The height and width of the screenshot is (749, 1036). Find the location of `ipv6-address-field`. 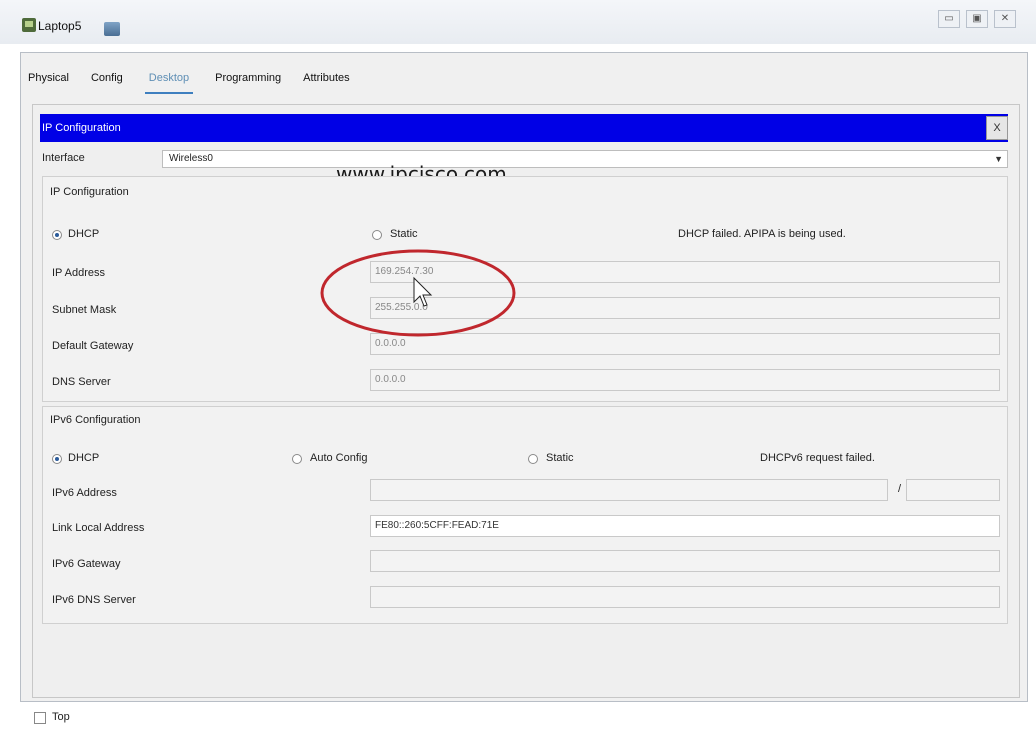

ipv6-address-field is located at coordinates (629, 490).